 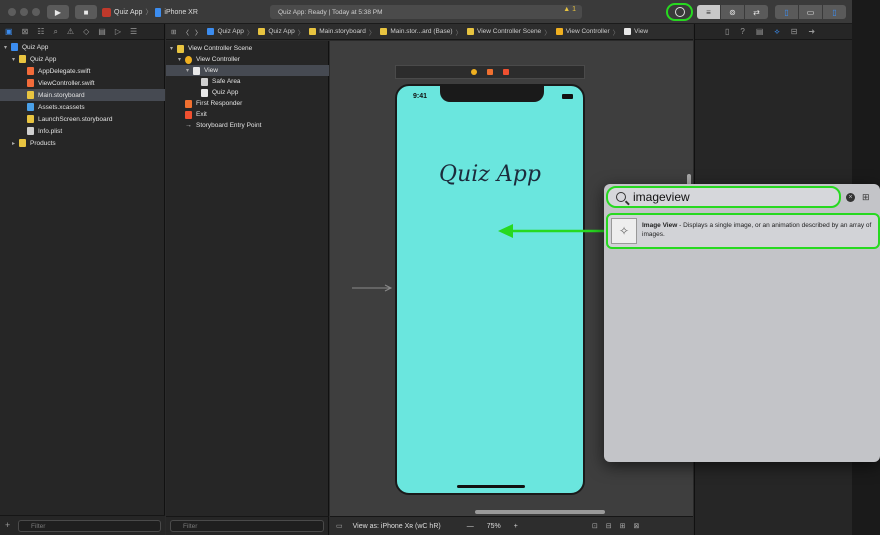 What do you see at coordinates (776, 32) in the screenshot?
I see `attributes-inspector-icon: ⟡` at bounding box center [776, 32].